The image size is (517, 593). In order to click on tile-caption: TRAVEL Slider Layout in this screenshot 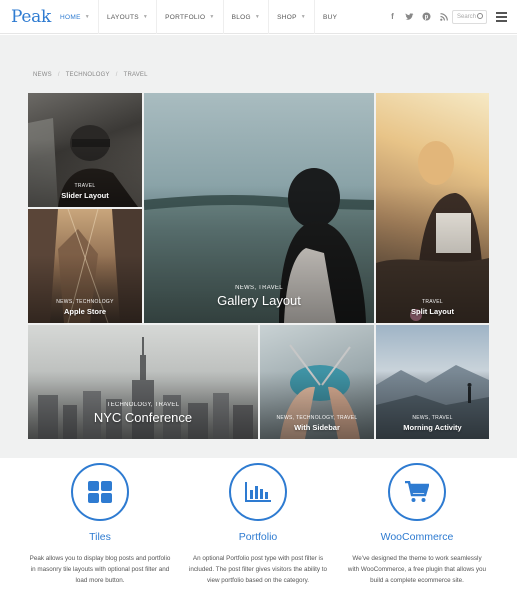, I will do `click(85, 191)`.